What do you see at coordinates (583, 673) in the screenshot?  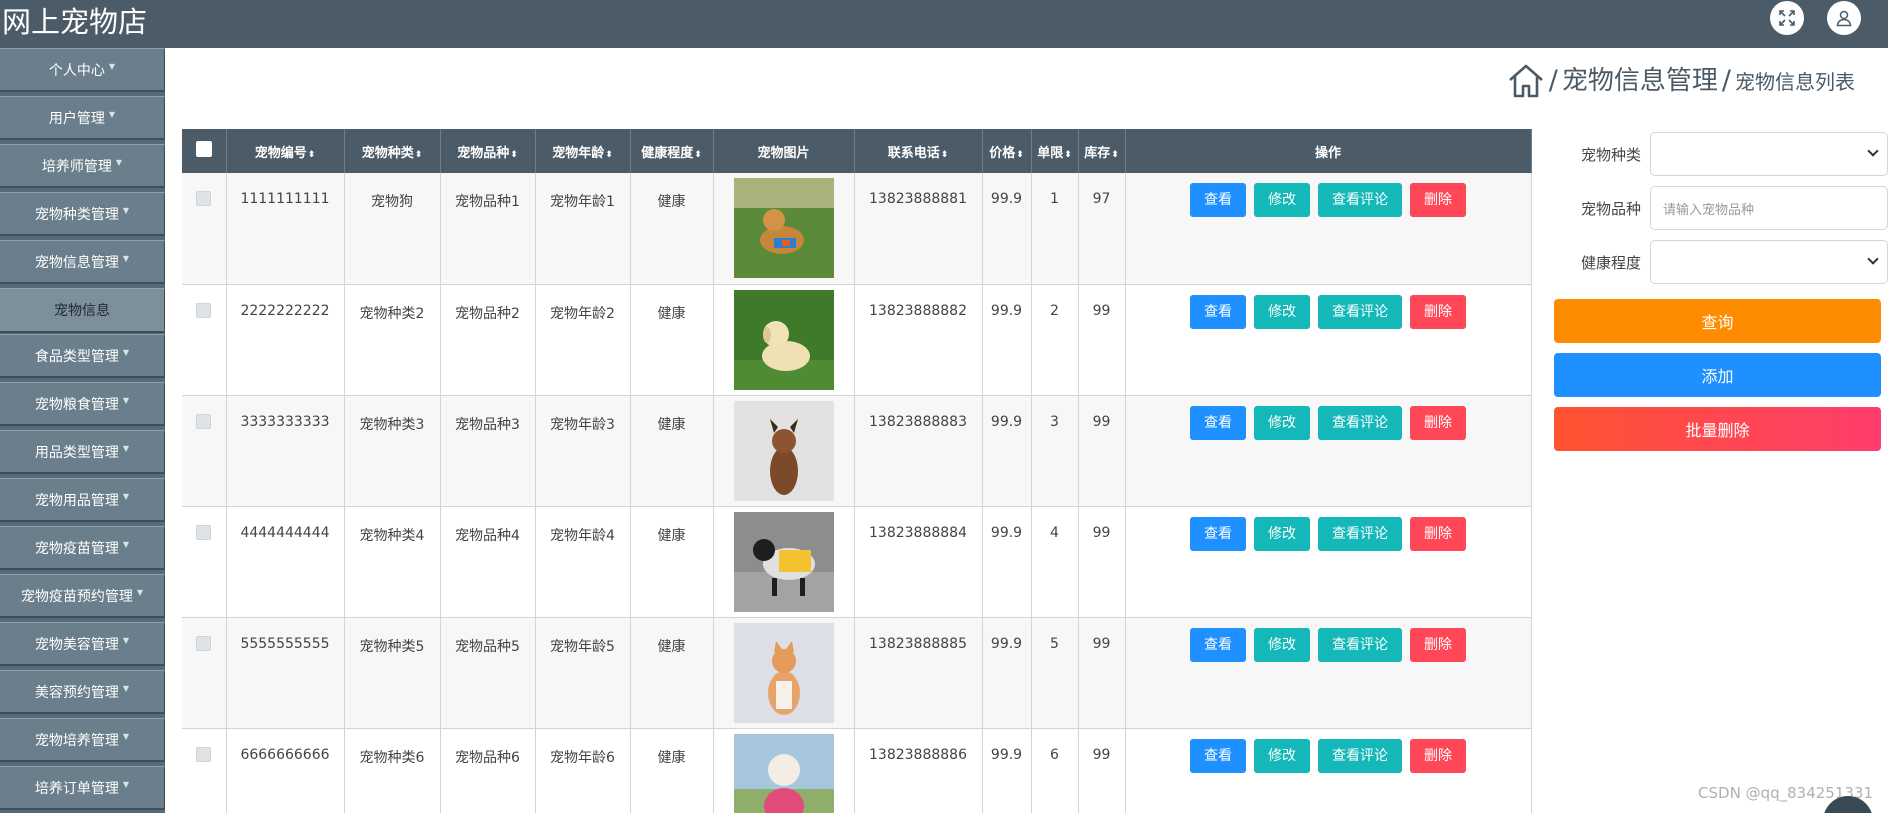 I see `cell-age: 宠物年龄5` at bounding box center [583, 673].